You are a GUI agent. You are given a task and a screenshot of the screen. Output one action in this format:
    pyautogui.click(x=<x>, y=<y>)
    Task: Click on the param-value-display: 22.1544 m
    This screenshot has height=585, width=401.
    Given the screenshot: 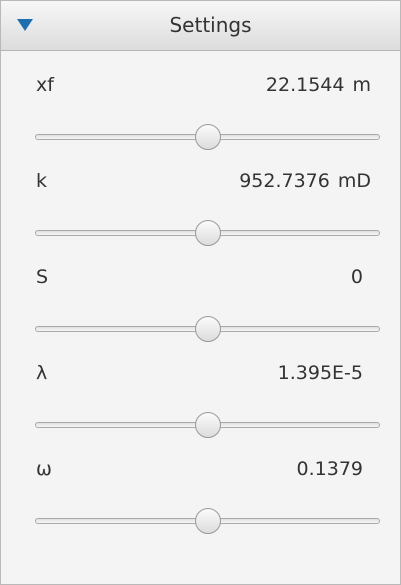 What is the action you would take?
    pyautogui.click(x=318, y=85)
    